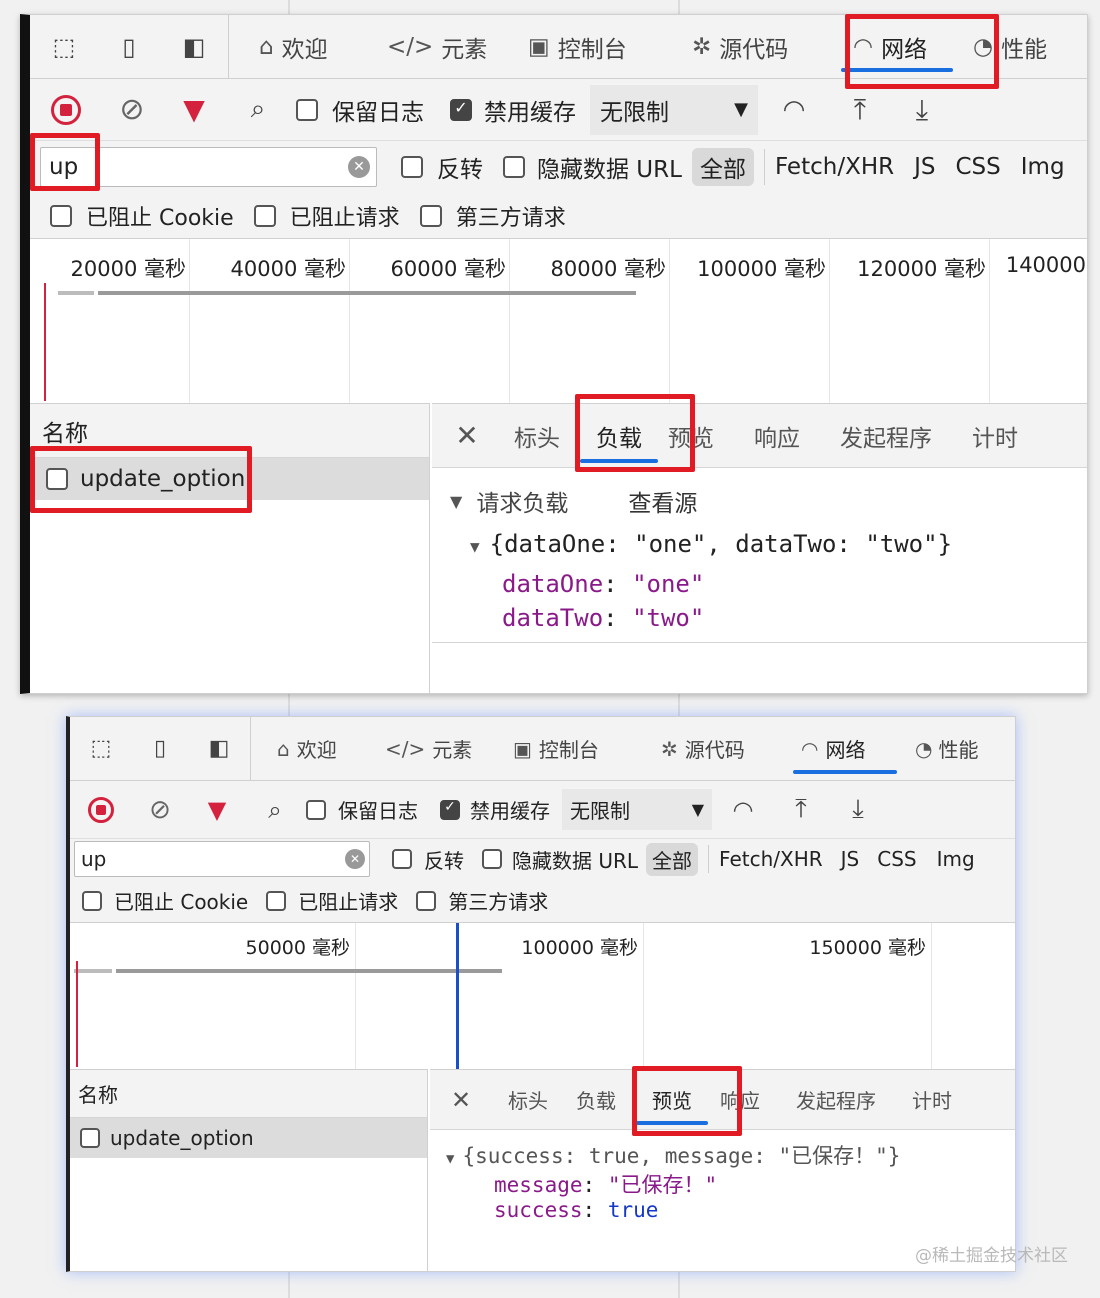 This screenshot has height=1298, width=1100. What do you see at coordinates (160, 218) in the screenshot?
I see `blocked-cookies-label: 已阻止 Cookie` at bounding box center [160, 218].